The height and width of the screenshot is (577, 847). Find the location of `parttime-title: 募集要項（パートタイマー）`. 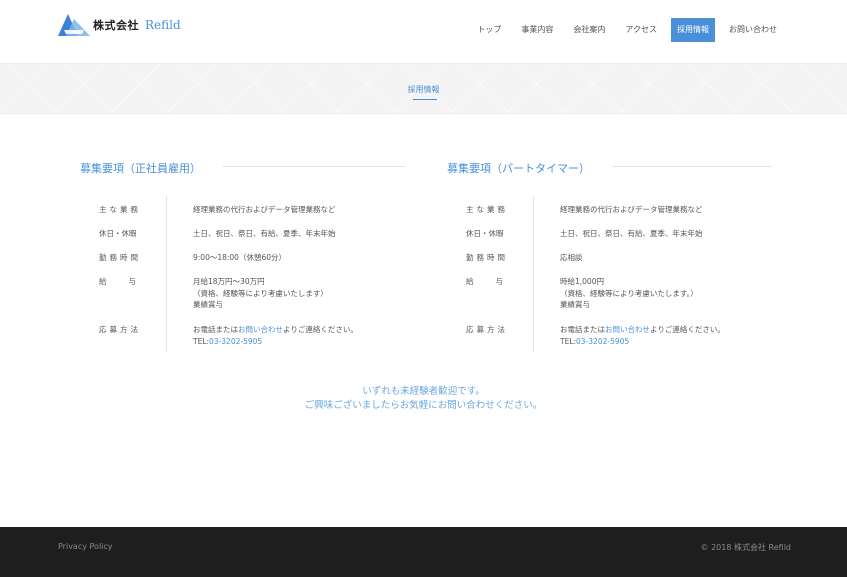

parttime-title: 募集要項（パートタイマー） is located at coordinates (518, 168).